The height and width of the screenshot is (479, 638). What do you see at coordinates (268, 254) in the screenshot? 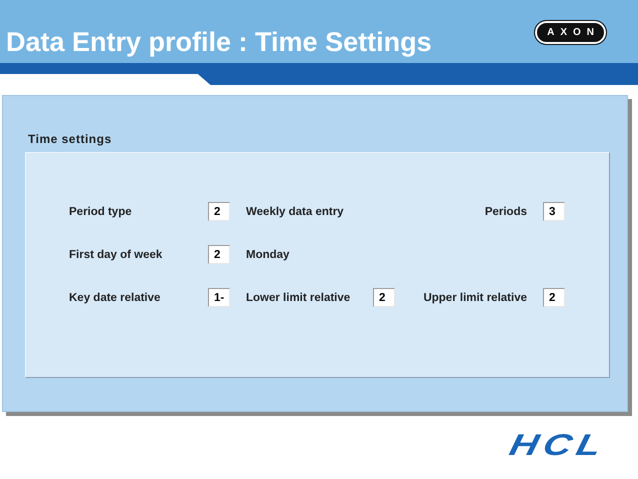
I see `field-description: Monday` at bounding box center [268, 254].